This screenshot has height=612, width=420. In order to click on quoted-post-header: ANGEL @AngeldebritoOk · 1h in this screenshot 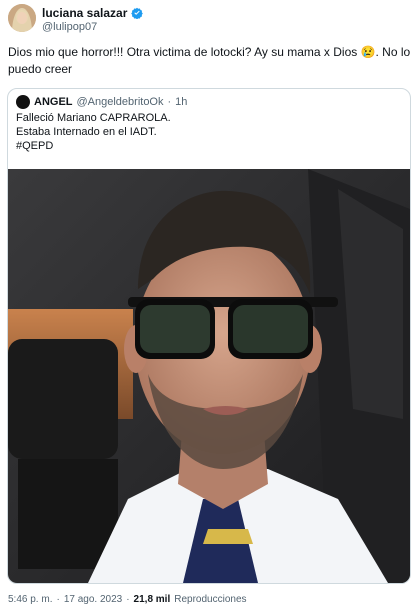, I will do `click(101, 102)`.